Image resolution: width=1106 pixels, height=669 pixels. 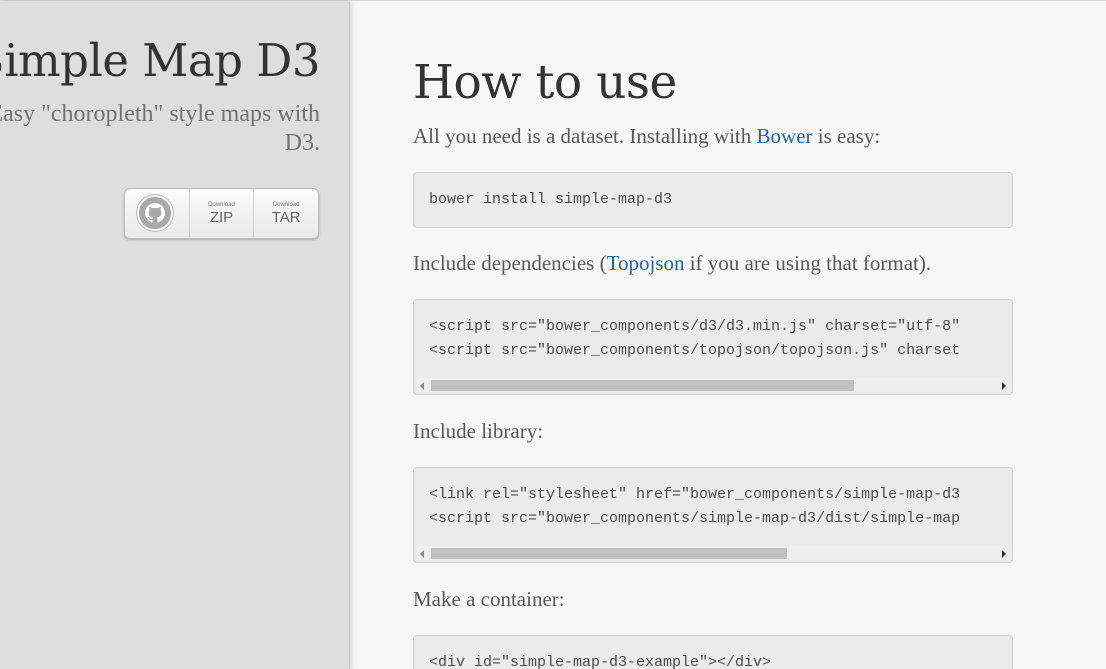 What do you see at coordinates (785, 136) in the screenshot?
I see `bower-link: Bower` at bounding box center [785, 136].